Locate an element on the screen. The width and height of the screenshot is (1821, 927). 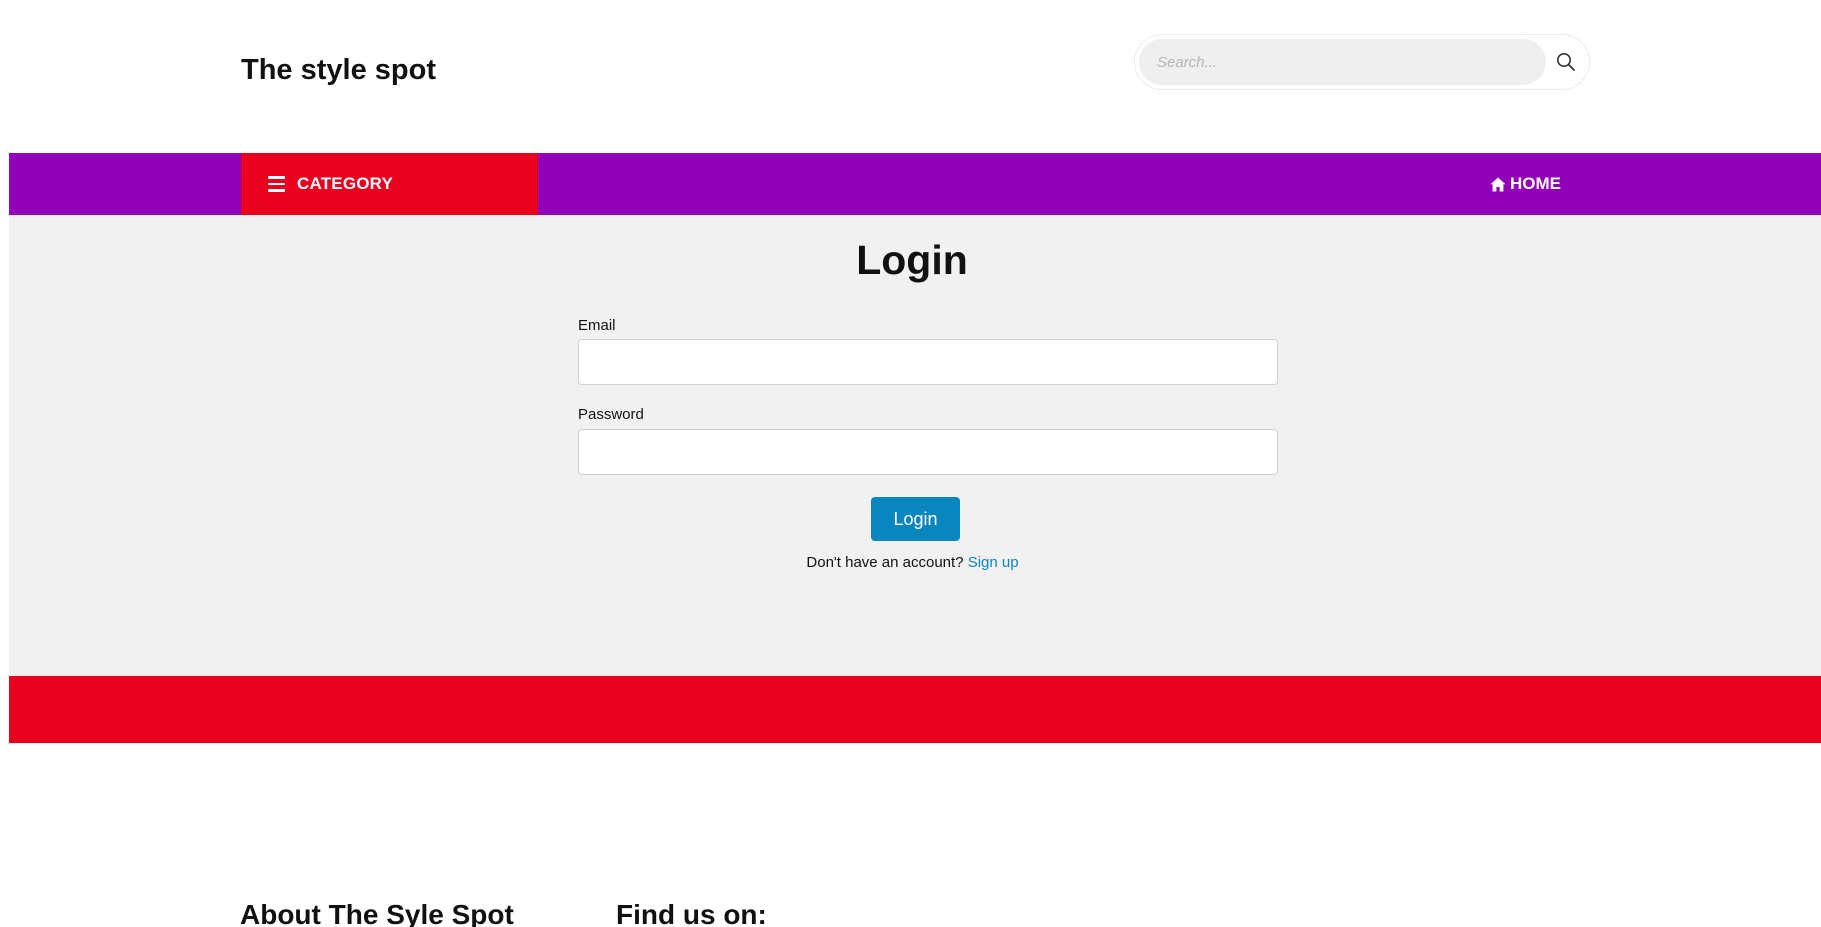
search-input is located at coordinates (1342, 62).